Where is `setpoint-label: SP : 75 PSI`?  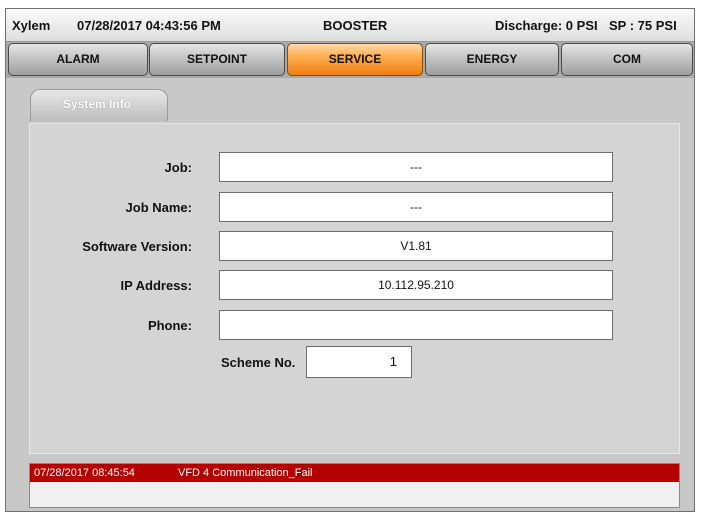 setpoint-label: SP : 75 PSI is located at coordinates (643, 25).